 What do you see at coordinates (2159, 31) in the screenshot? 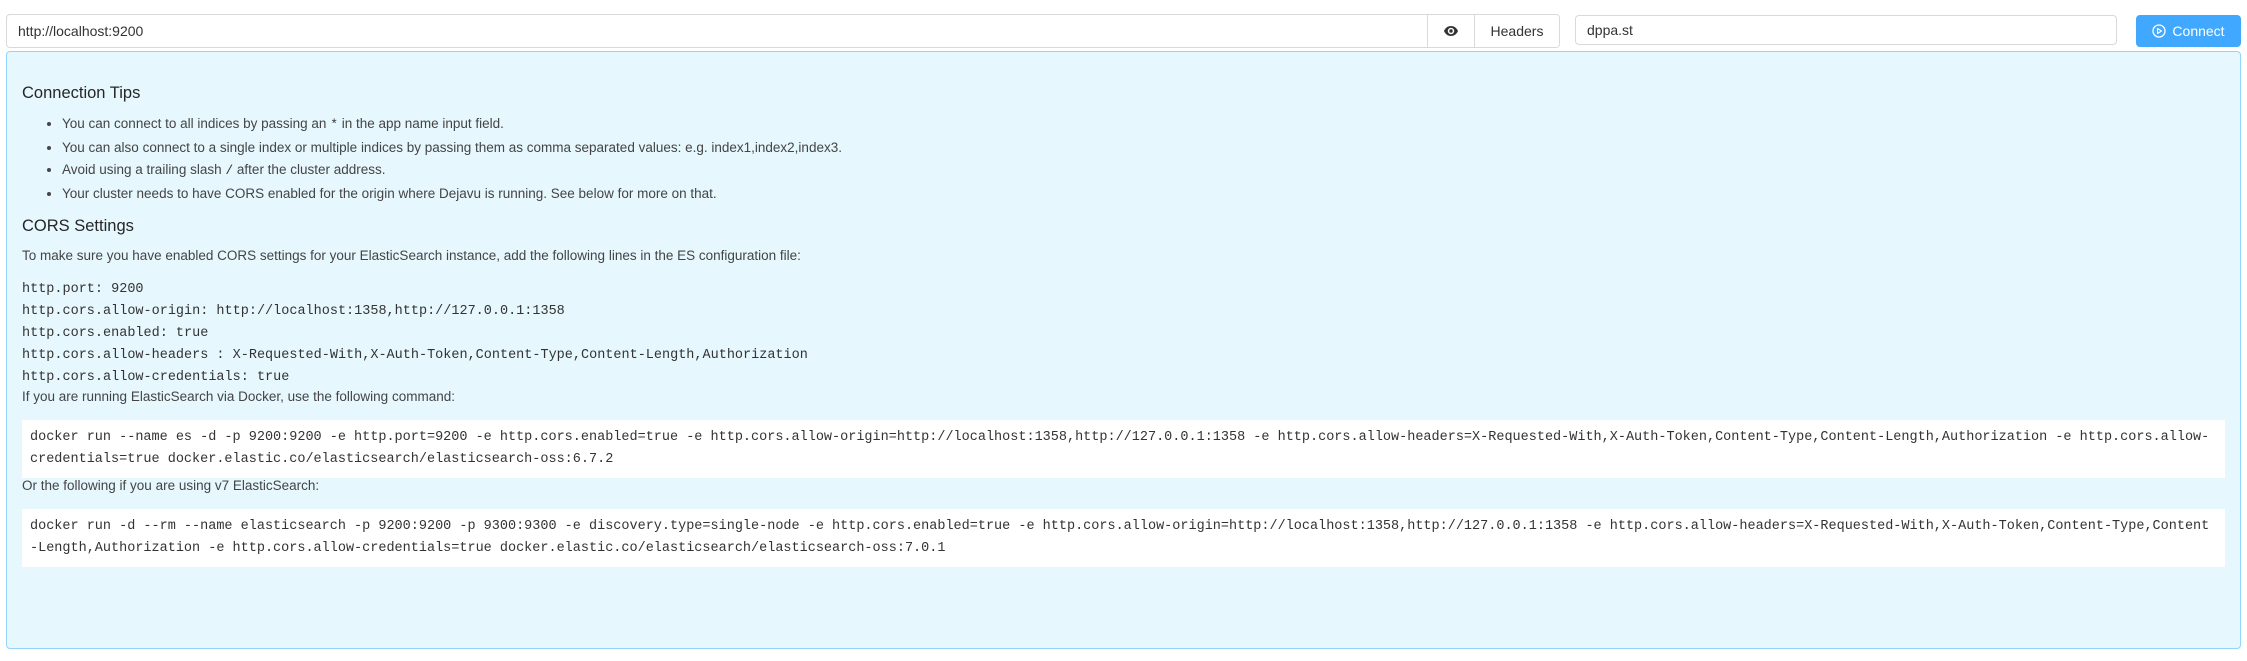
I see `play-circle-icon` at bounding box center [2159, 31].